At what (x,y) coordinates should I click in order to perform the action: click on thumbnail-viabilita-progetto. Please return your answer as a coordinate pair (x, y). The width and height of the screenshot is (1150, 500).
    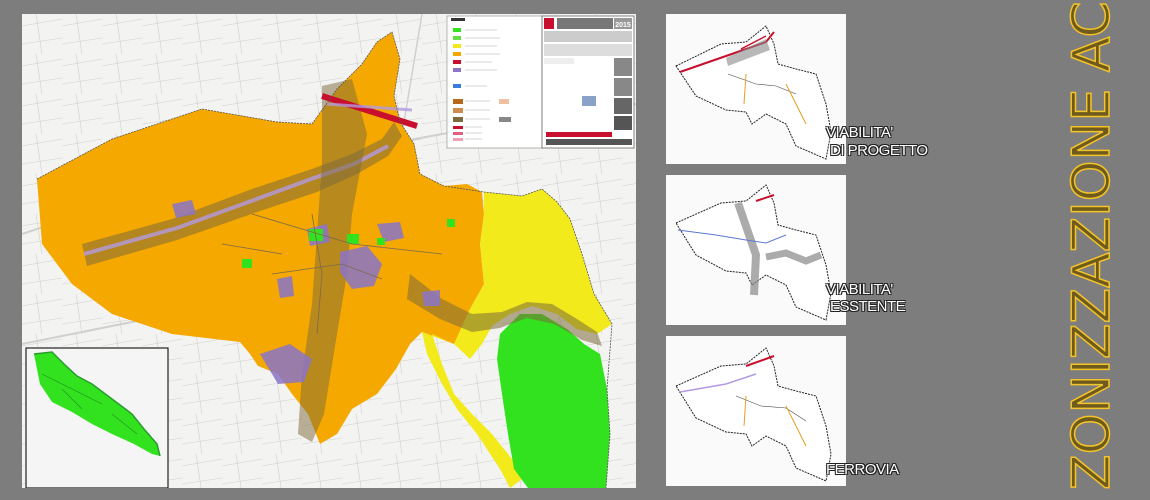
    Looking at the image, I should click on (756, 89).